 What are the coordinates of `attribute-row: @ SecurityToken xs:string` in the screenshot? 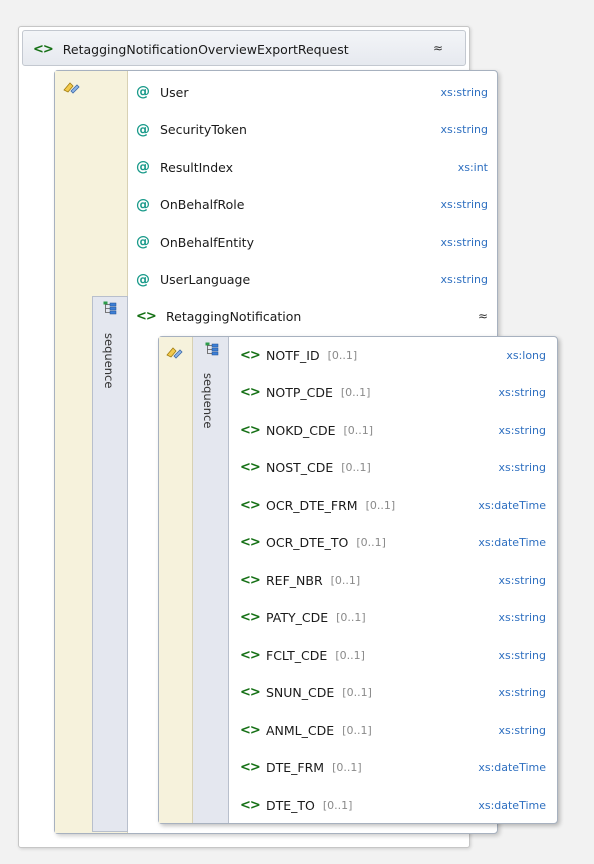 It's located at (312, 130).